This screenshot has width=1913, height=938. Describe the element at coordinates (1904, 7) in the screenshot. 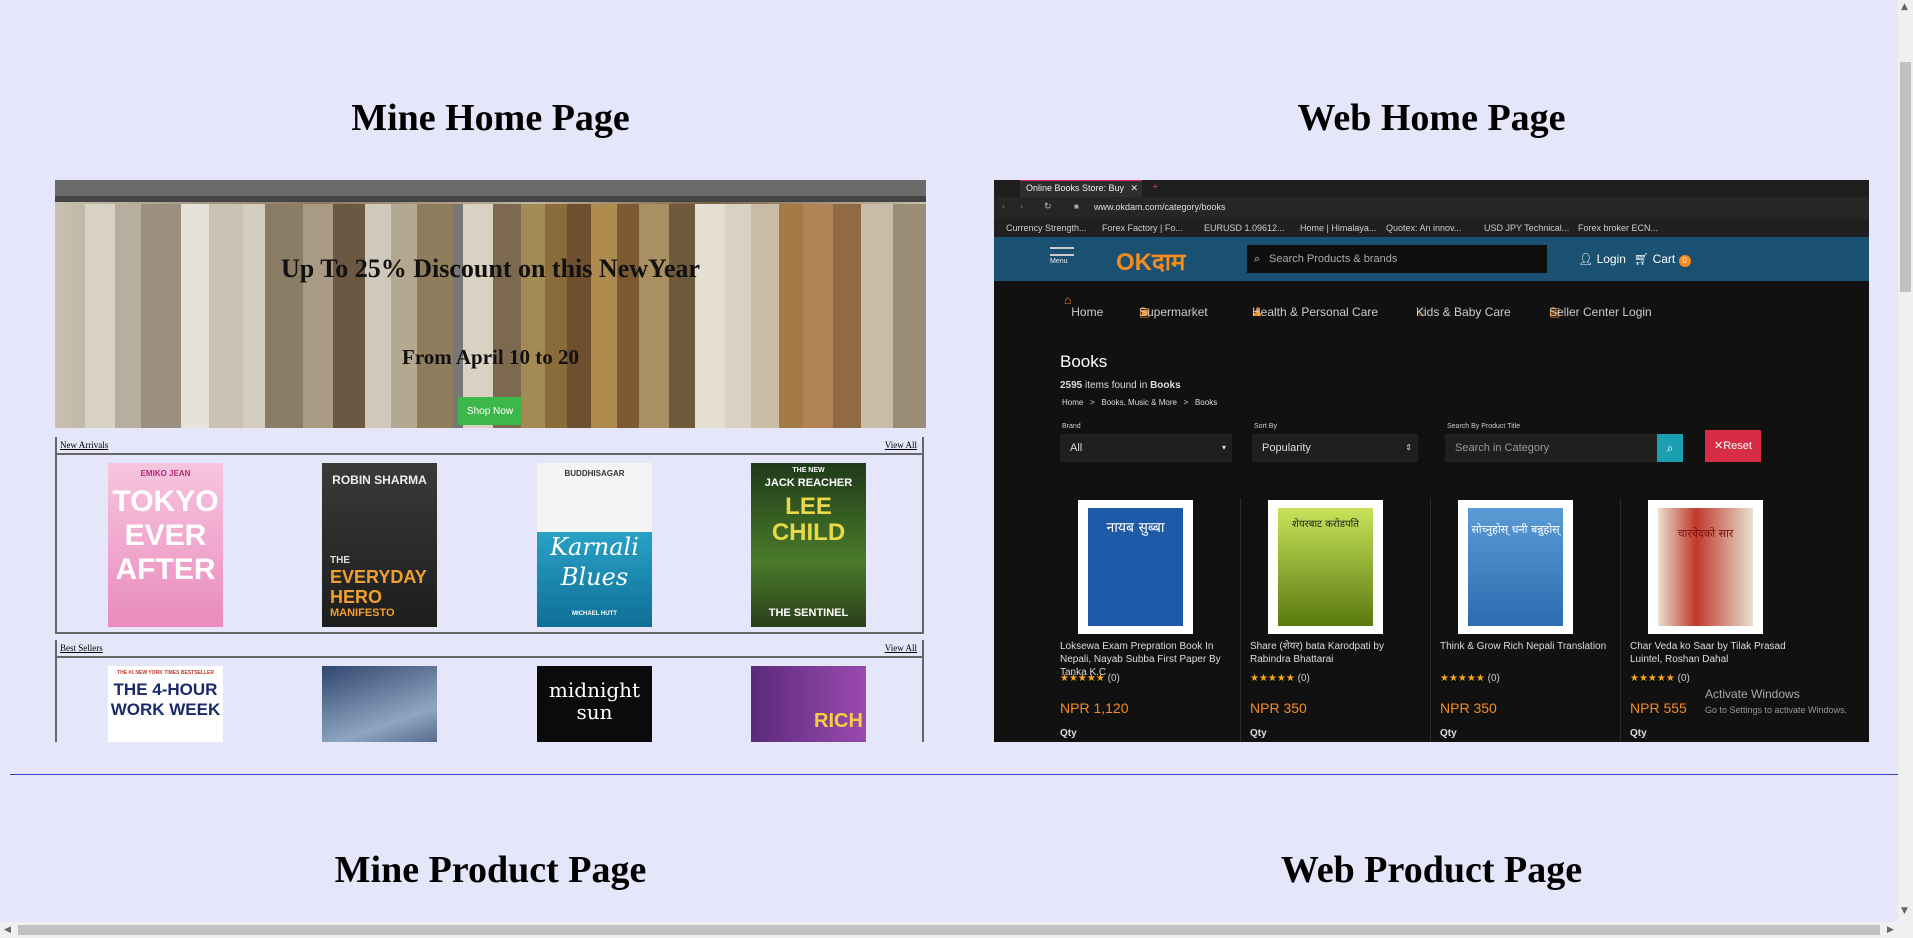

I see `scroll-up-icon: ▲` at that location.